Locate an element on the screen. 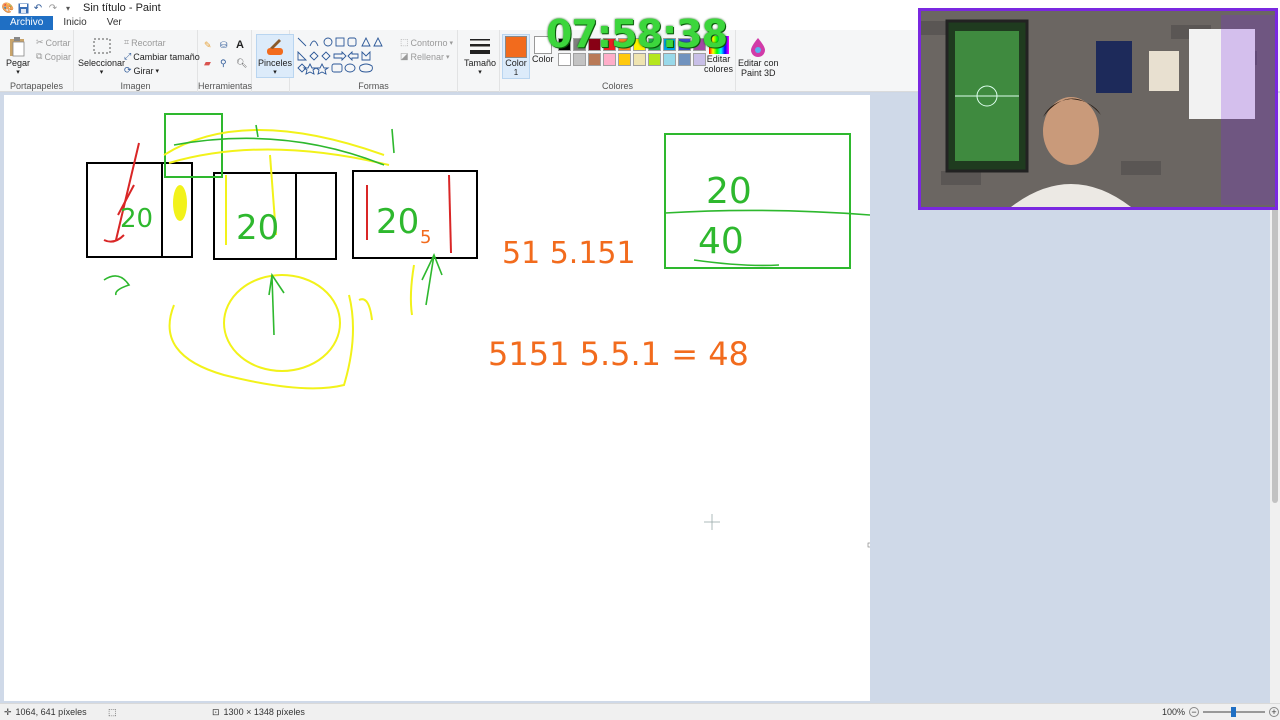 The height and width of the screenshot is (720, 1280). result-bottom-value: 40 is located at coordinates (721, 241).